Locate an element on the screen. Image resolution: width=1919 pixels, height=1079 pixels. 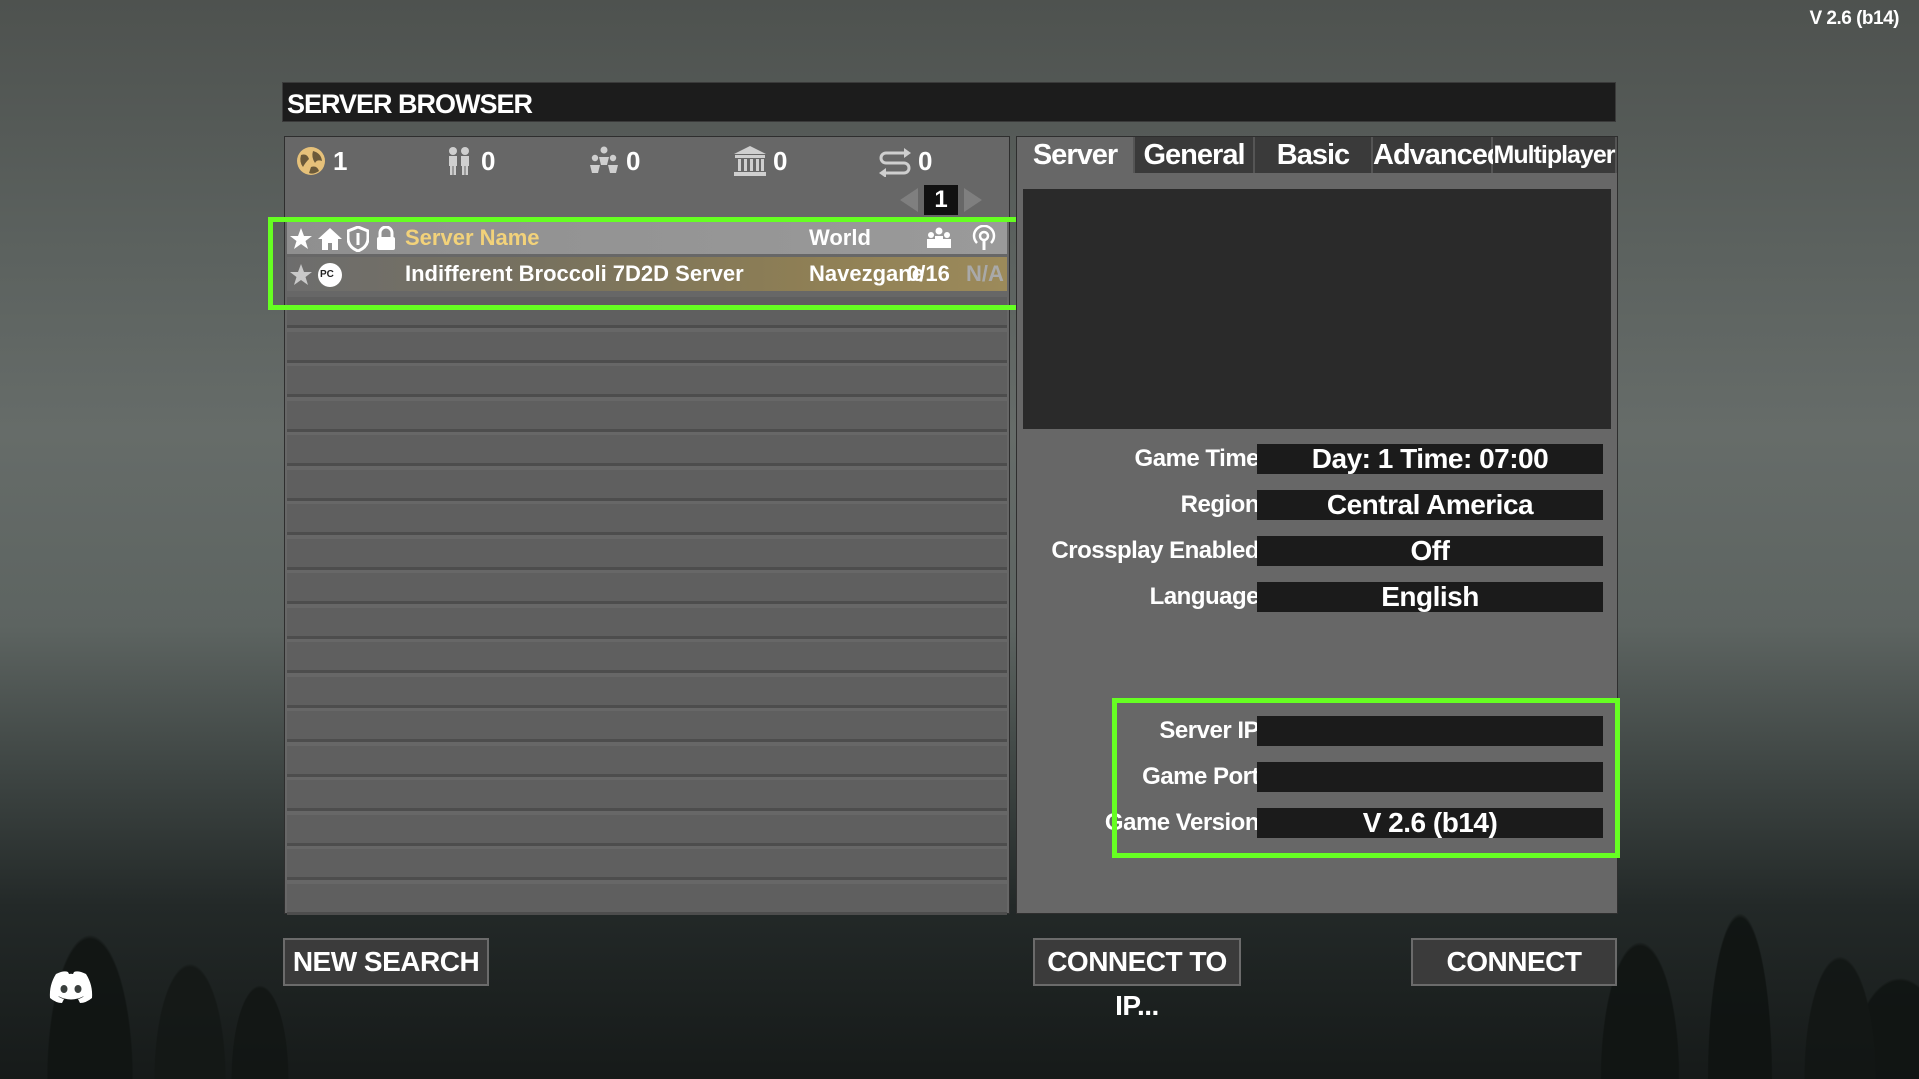
game-time-label: Game Time is located at coordinates (1197, 458).